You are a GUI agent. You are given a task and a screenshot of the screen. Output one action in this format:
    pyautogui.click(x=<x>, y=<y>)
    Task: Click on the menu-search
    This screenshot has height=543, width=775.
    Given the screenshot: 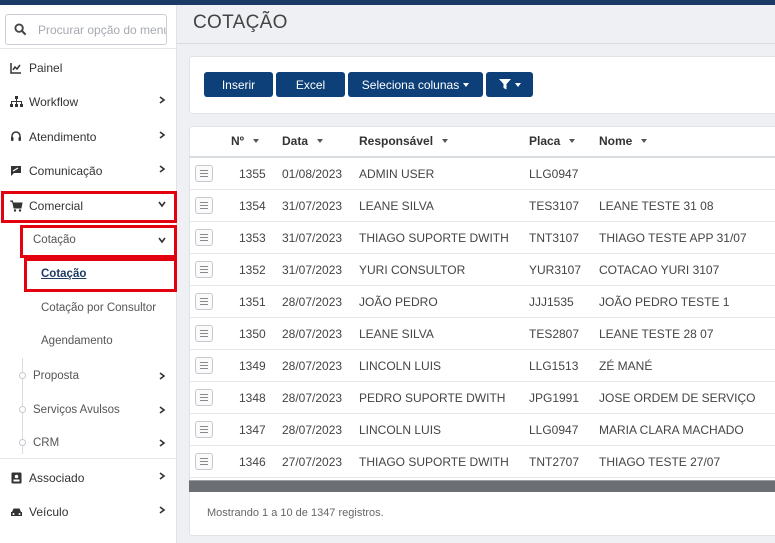 What is the action you would take?
    pyautogui.click(x=86, y=29)
    